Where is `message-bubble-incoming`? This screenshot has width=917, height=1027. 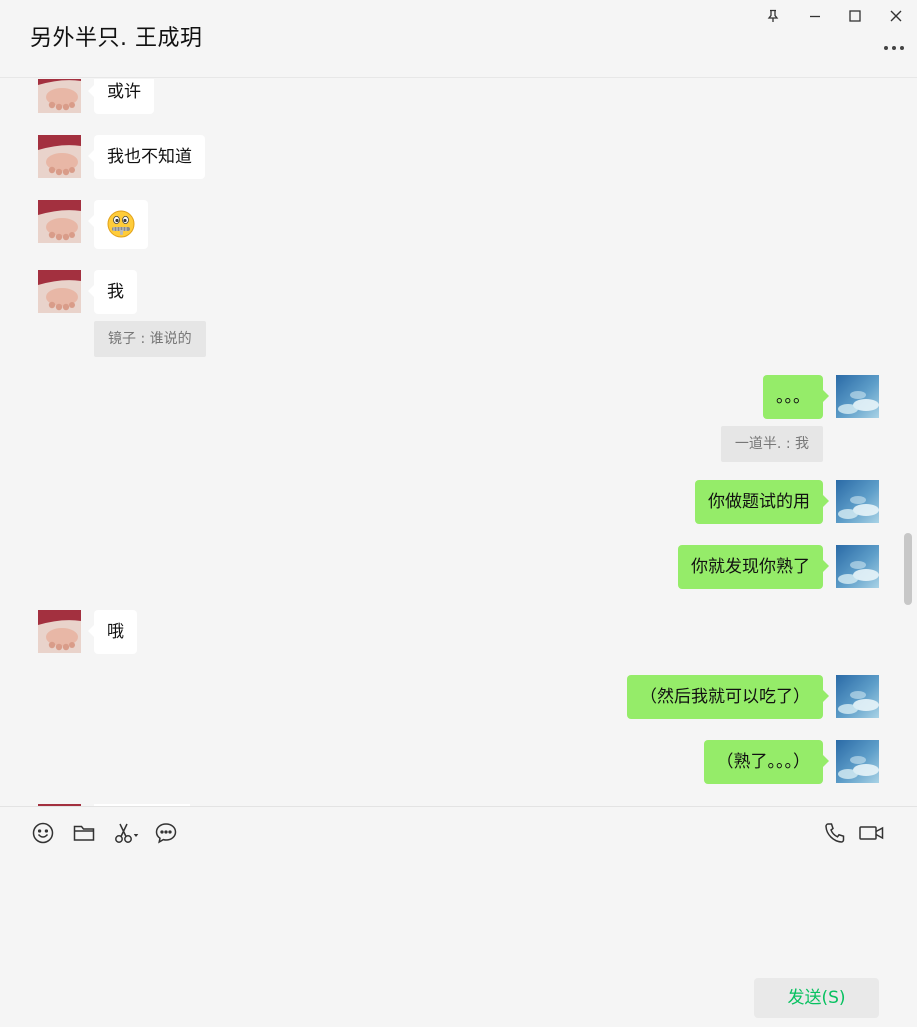 message-bubble-incoming is located at coordinates (118, 224).